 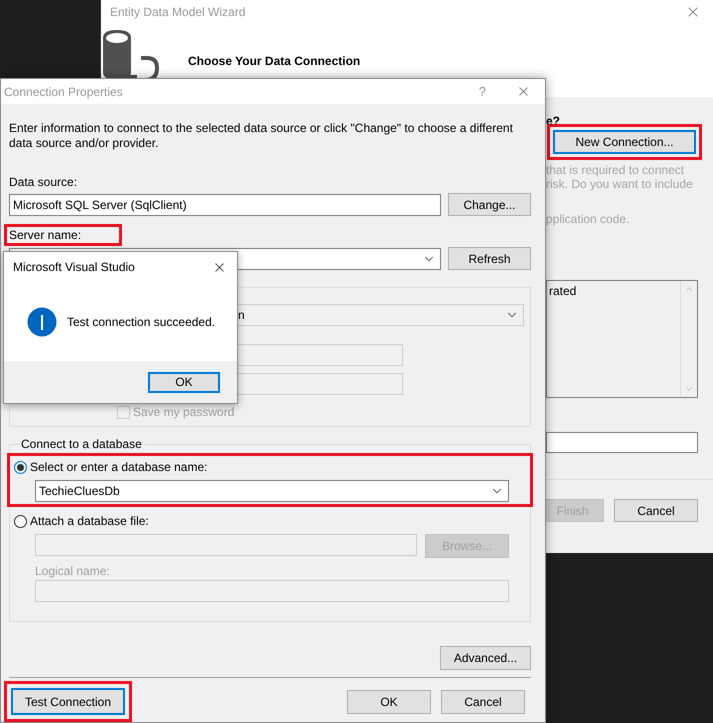 I want to click on logical-name-label: Logical name:, so click(x=73, y=571).